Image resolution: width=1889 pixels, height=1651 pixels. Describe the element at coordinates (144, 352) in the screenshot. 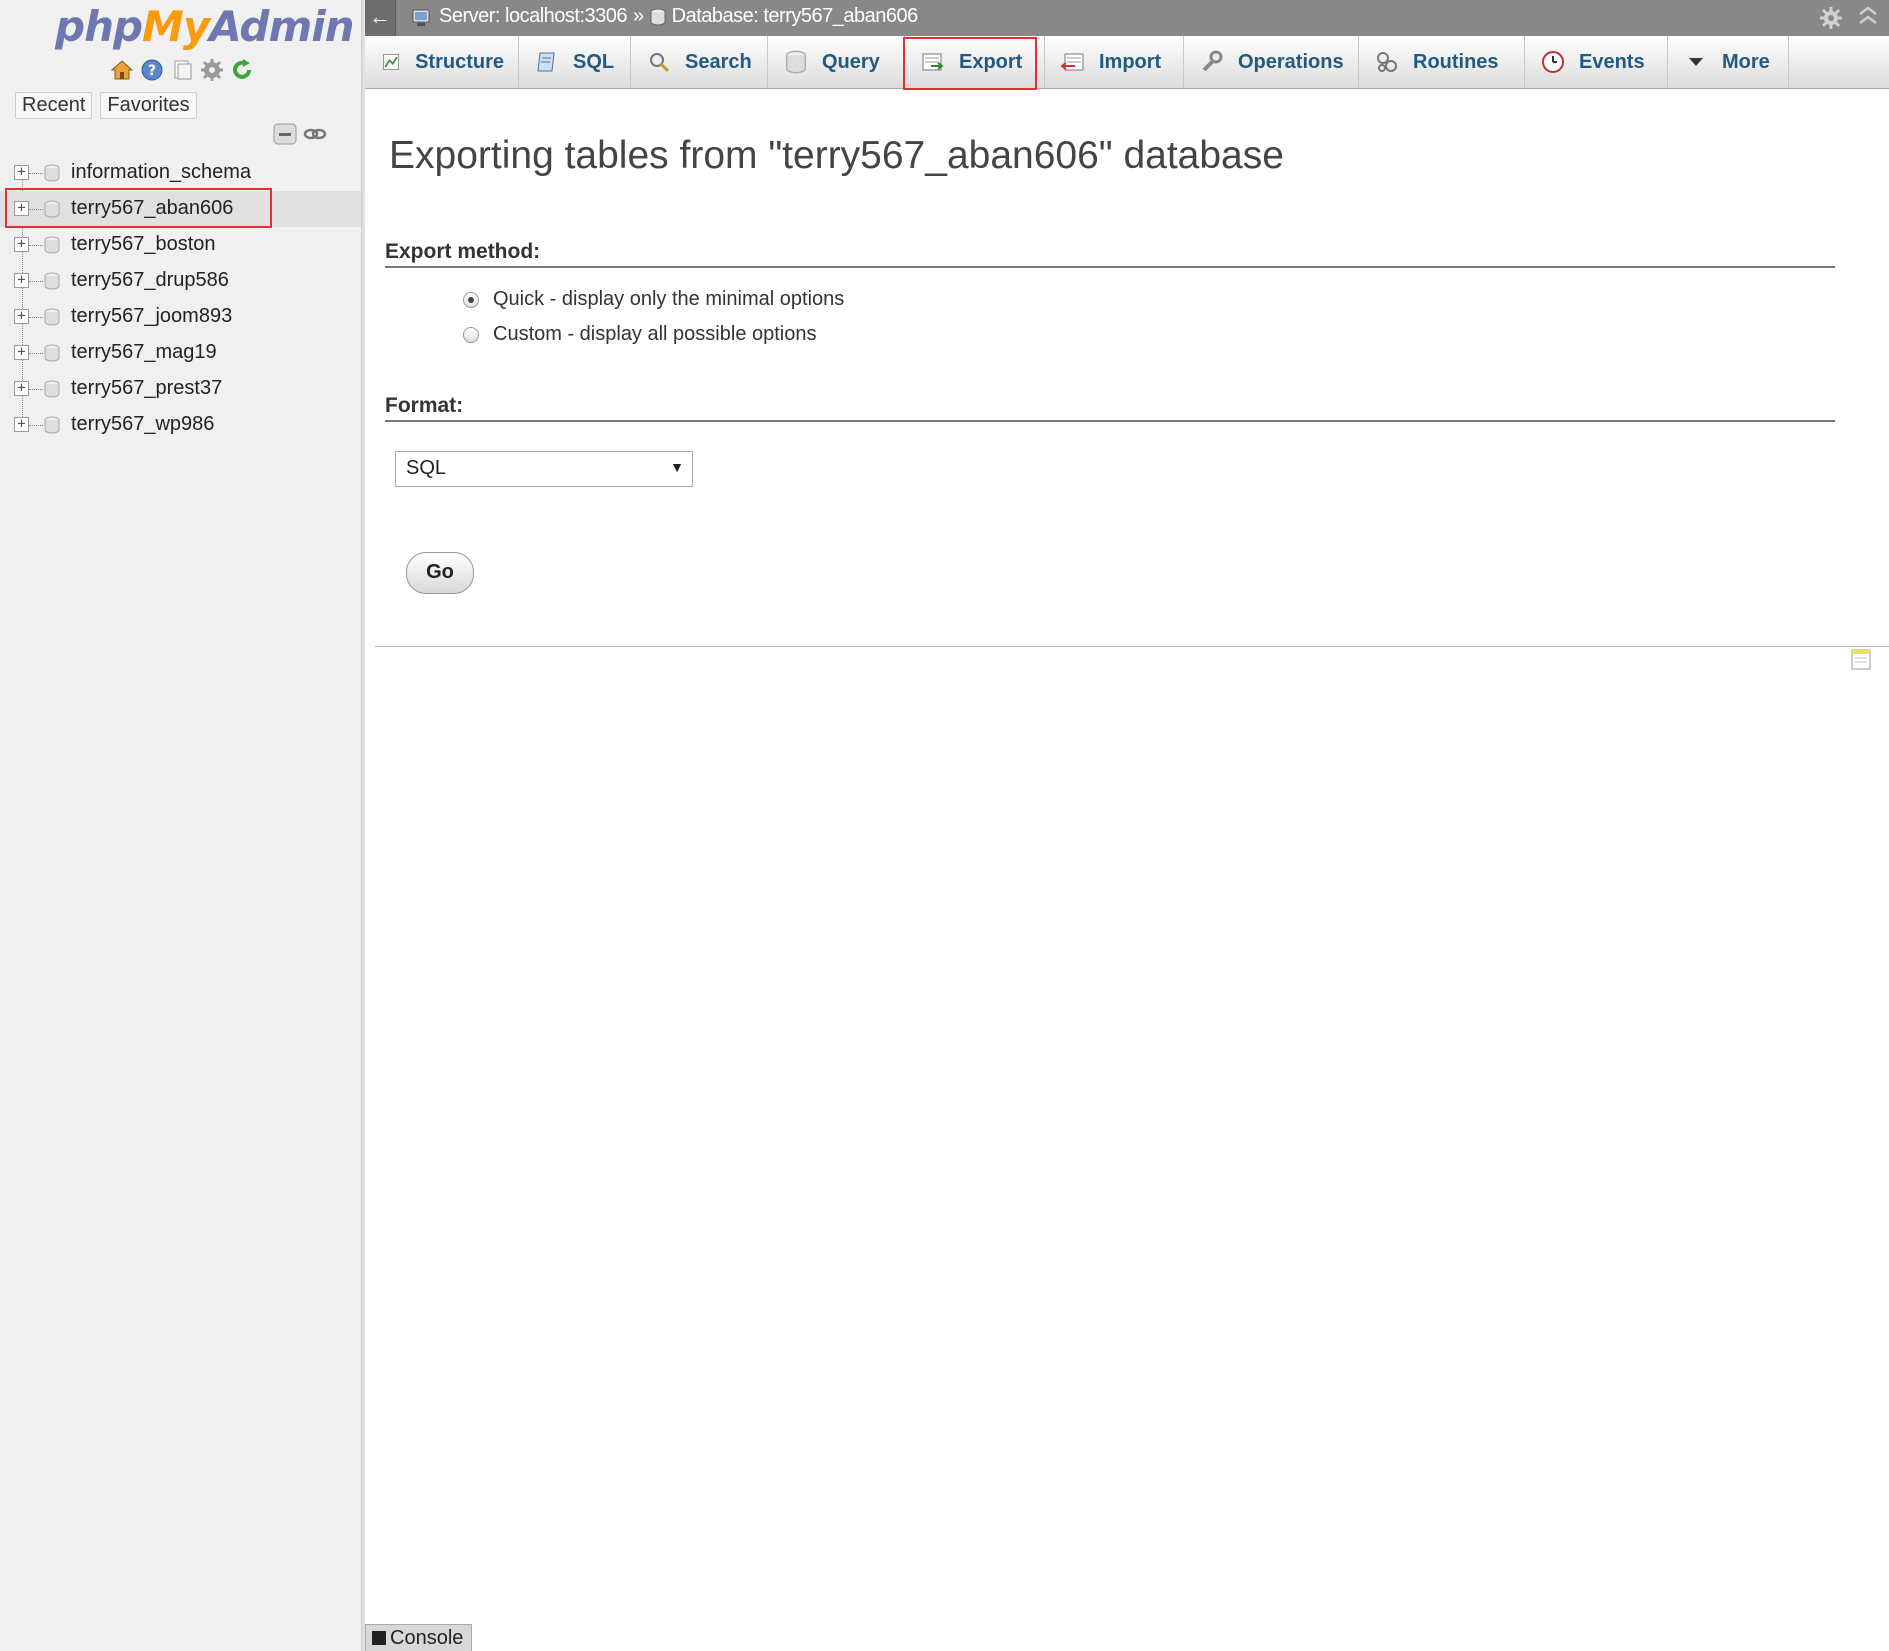

I see `db-name: terry567_mag19` at that location.